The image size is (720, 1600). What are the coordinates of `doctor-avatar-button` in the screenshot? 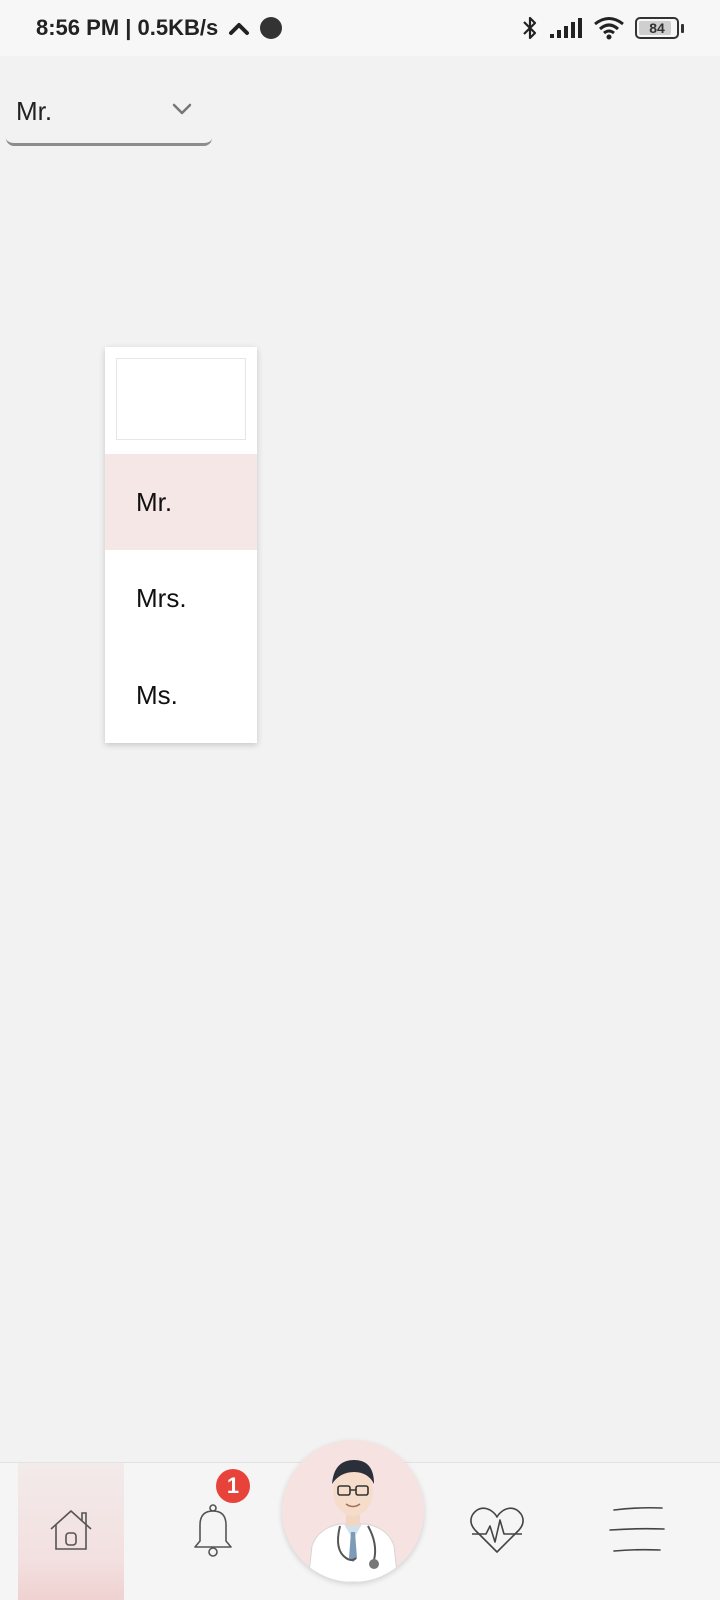 It's located at (353, 1511).